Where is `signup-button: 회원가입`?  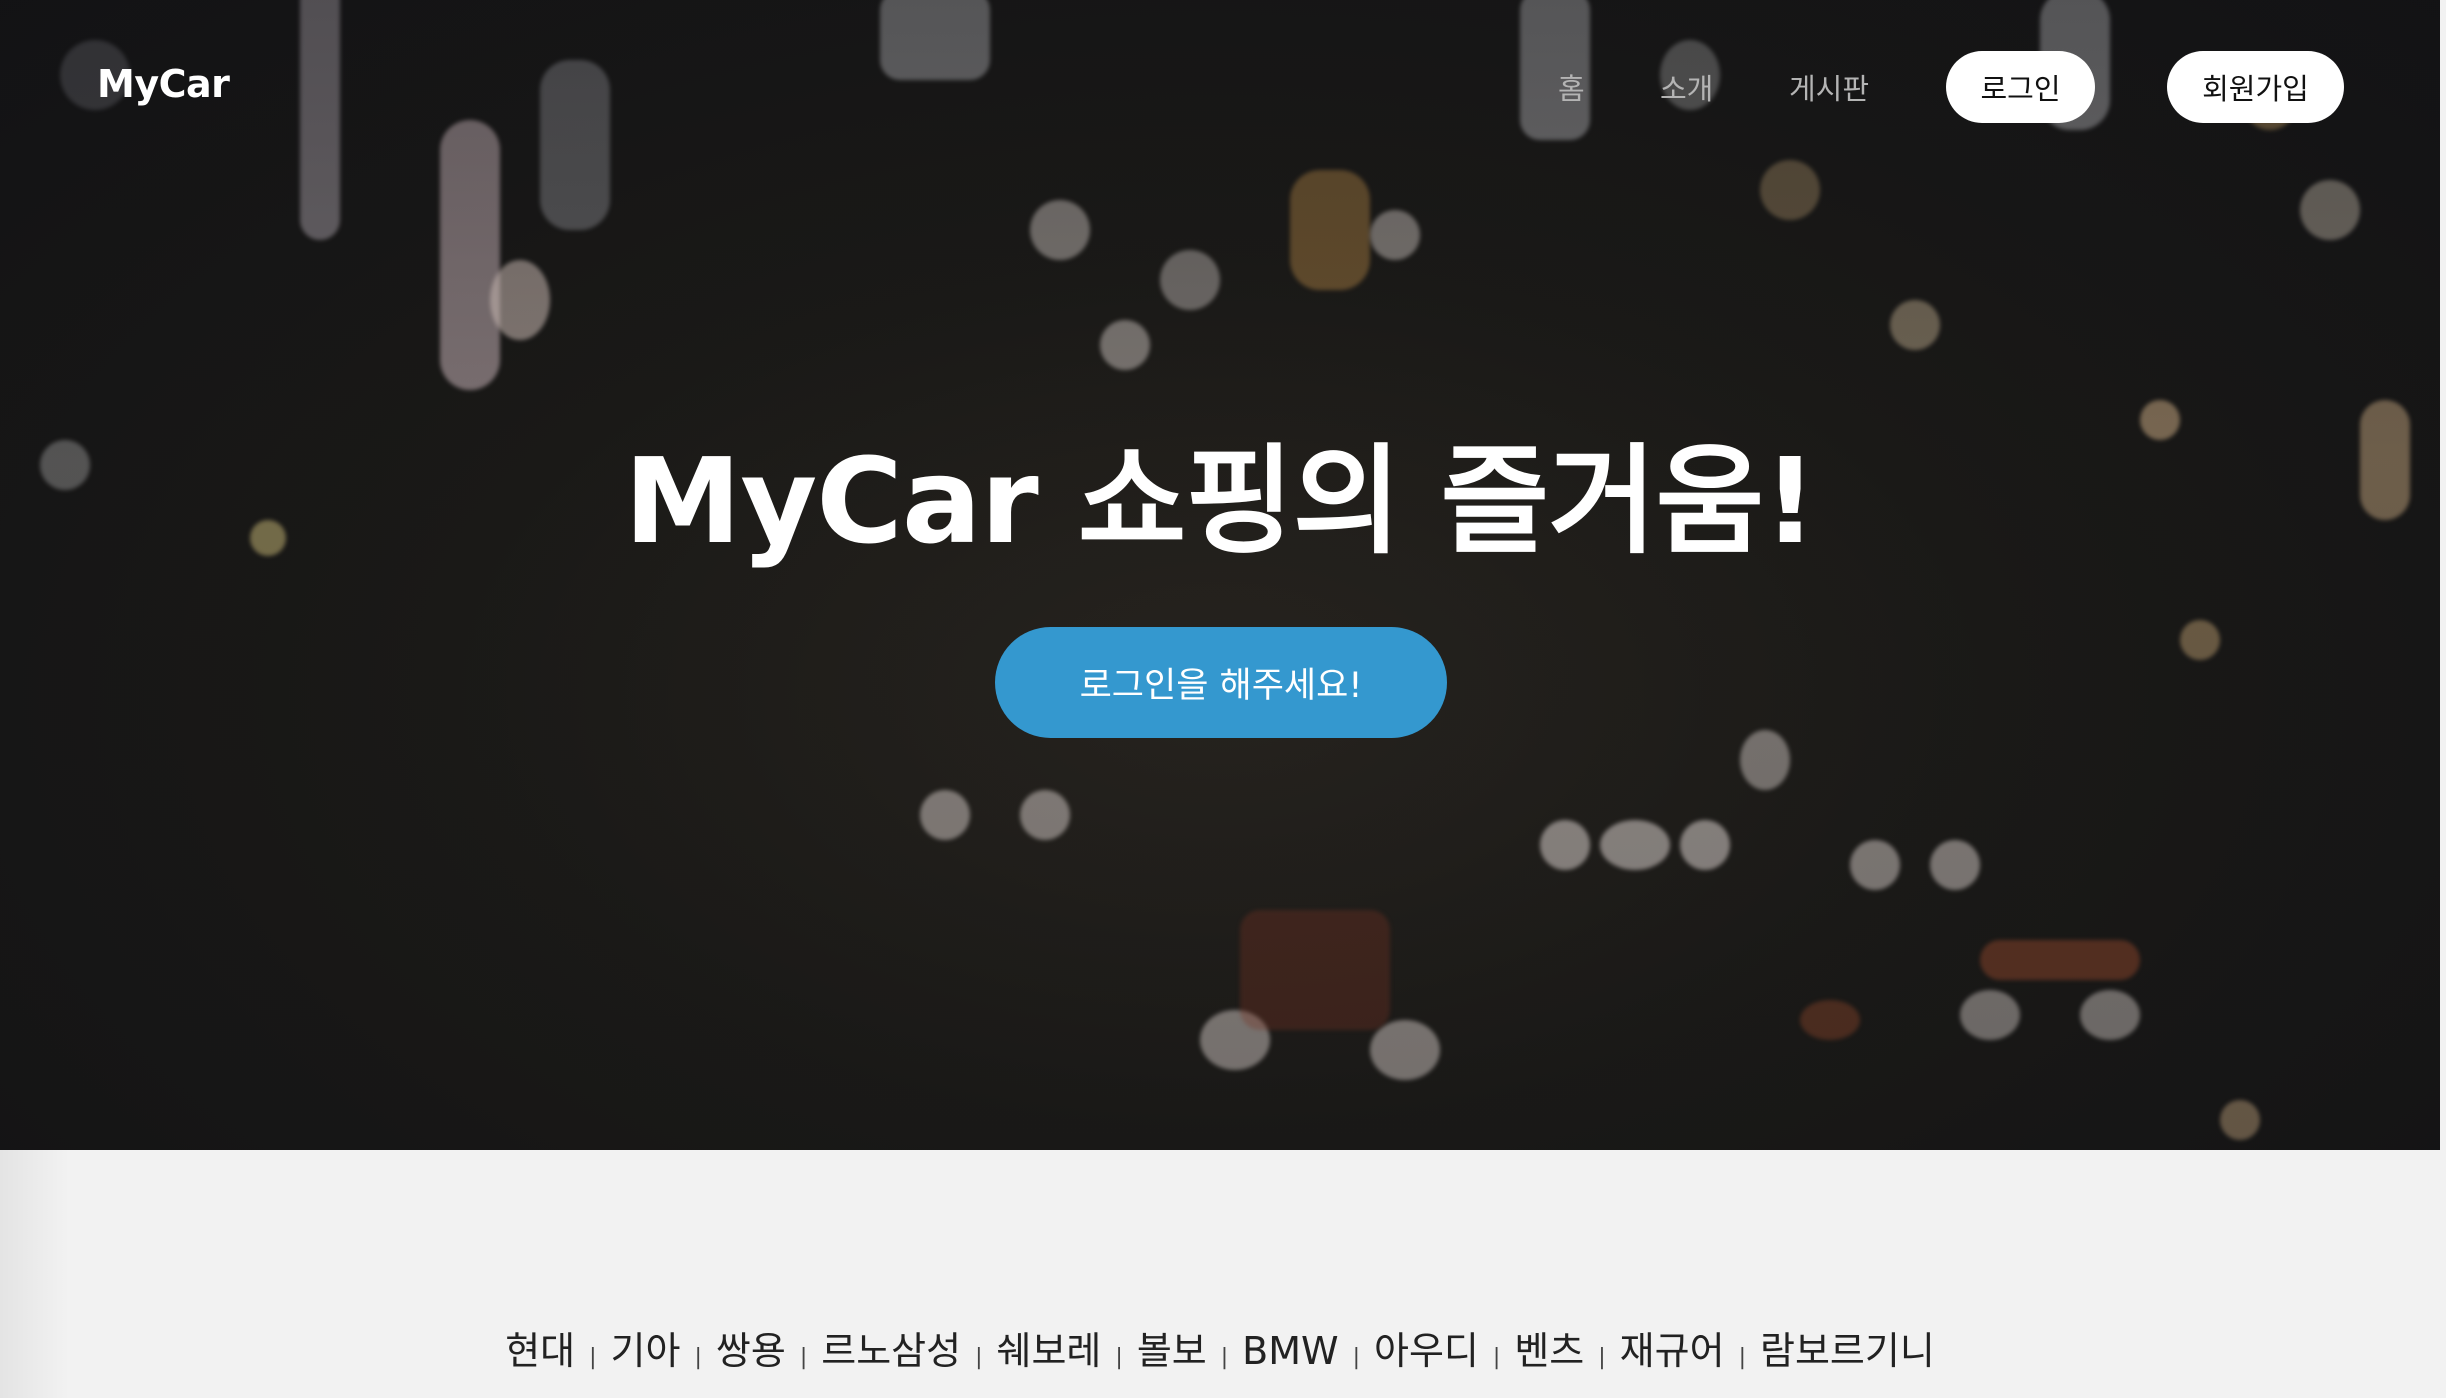 signup-button: 회원가입 is located at coordinates (2255, 87).